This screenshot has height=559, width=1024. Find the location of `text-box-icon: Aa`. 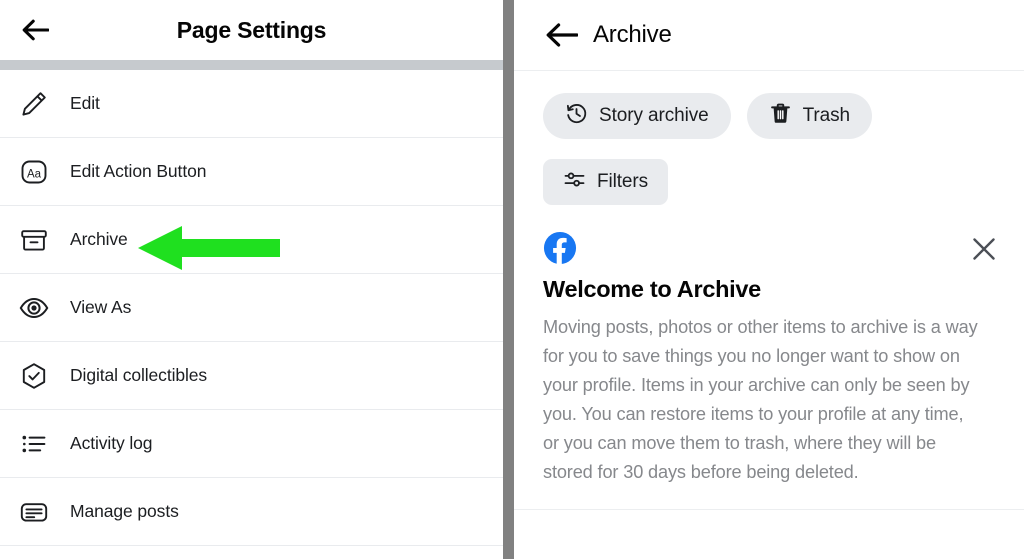

text-box-icon: Aa is located at coordinates (34, 172).